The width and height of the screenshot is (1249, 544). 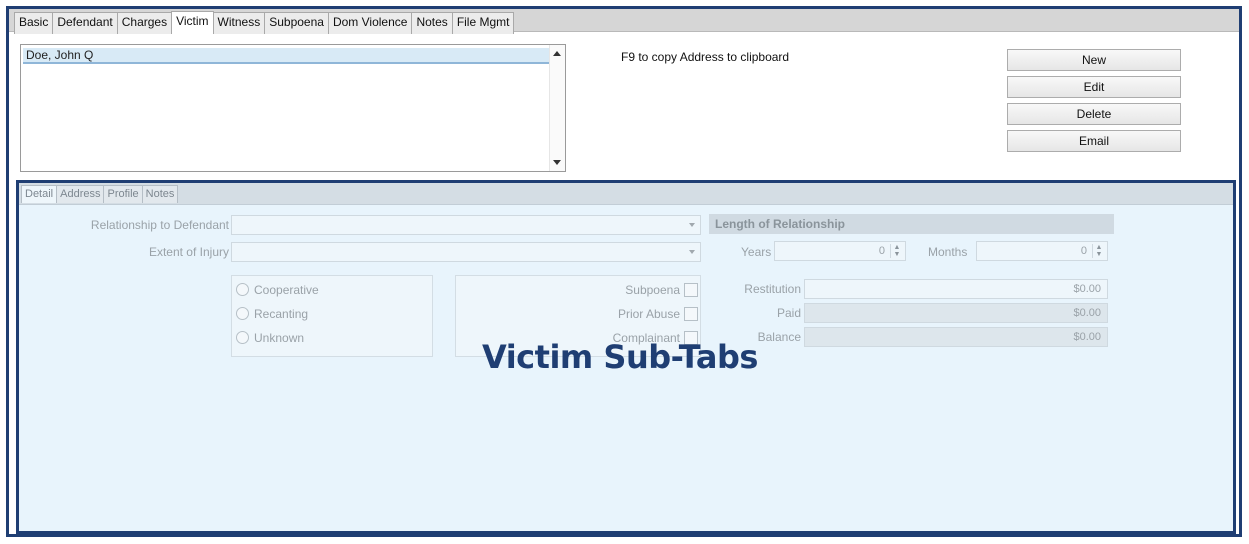 I want to click on balance-field: $0.00, so click(x=956, y=337).